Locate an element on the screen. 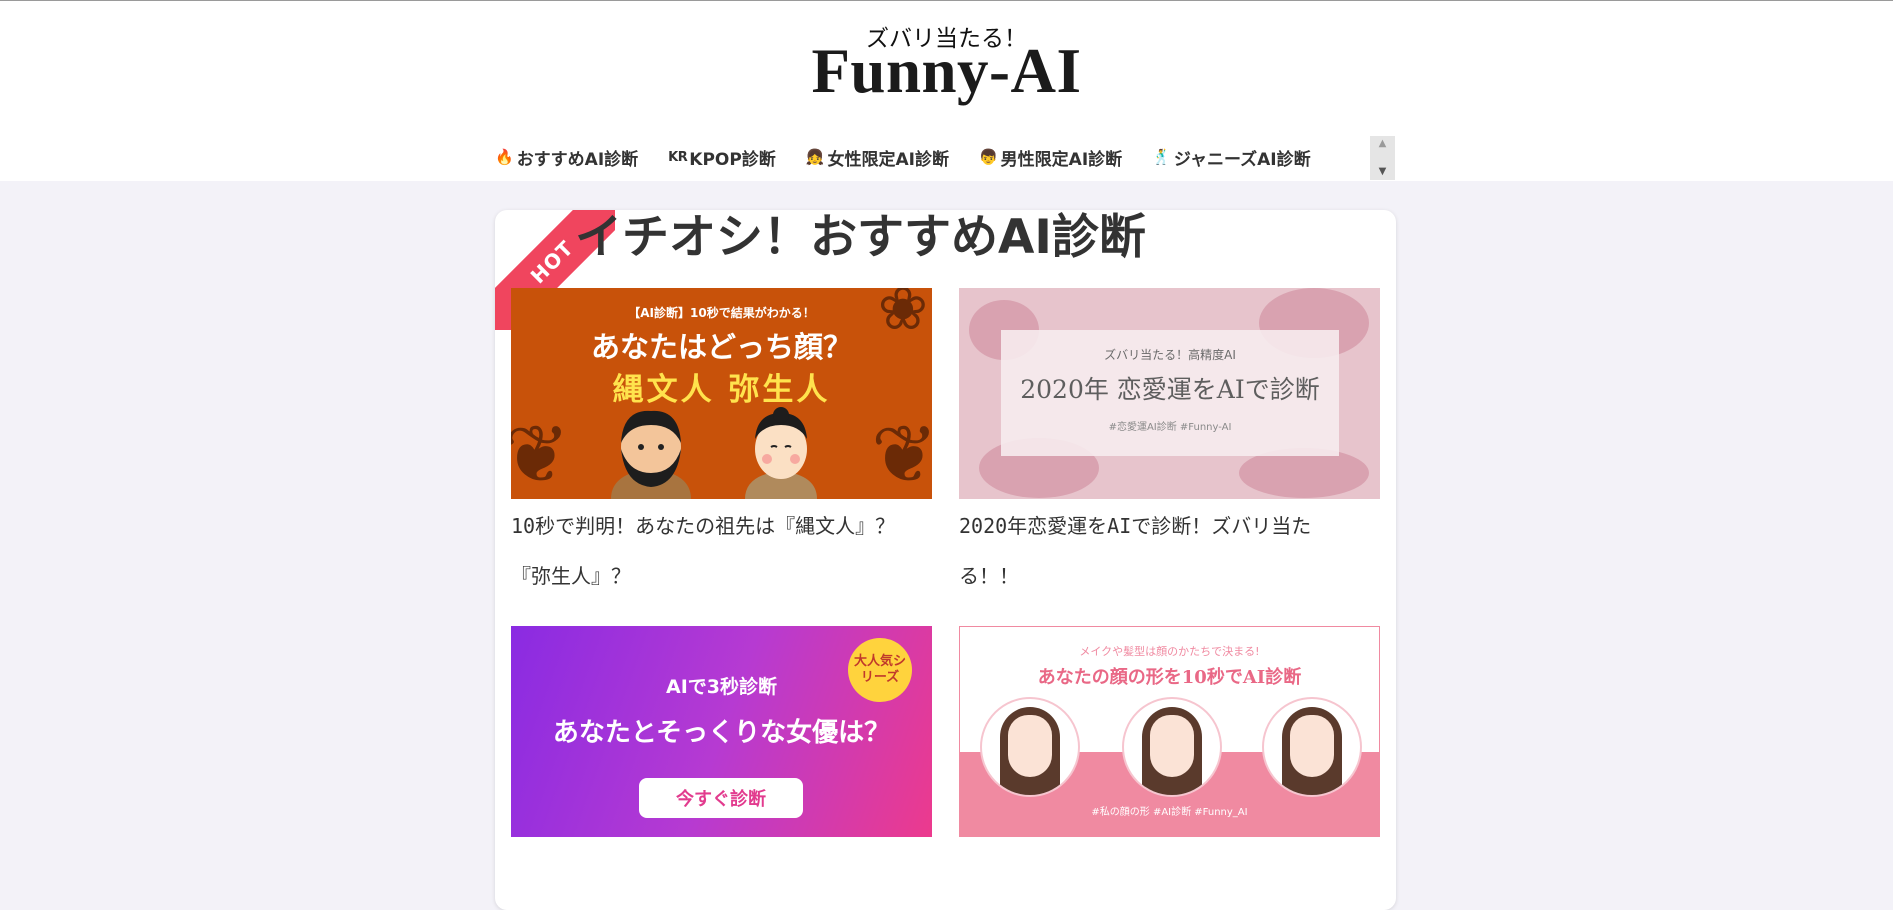 The height and width of the screenshot is (910, 1893). scroll-up-icon: ▲ is located at coordinates (1383, 144).